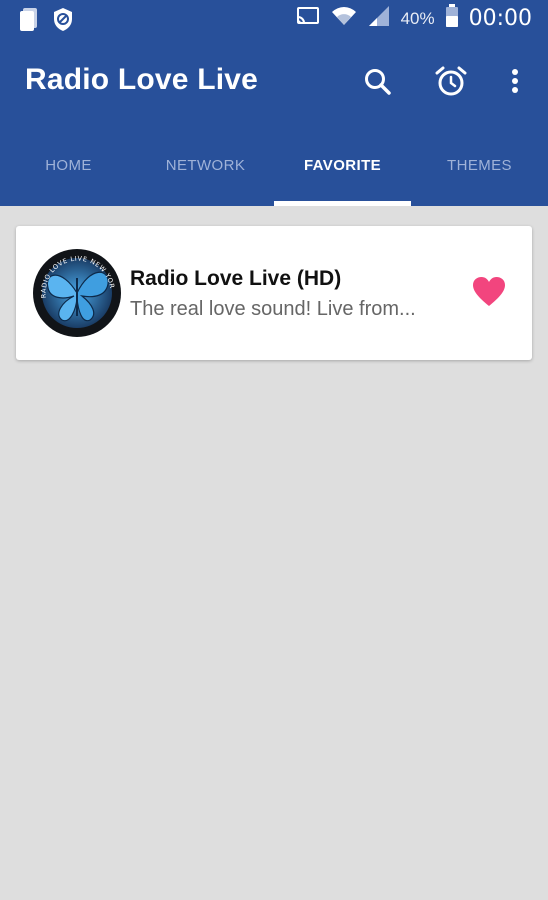 This screenshot has height=900, width=548. Describe the element at coordinates (29, 21) in the screenshot. I see `notes-icon` at that location.